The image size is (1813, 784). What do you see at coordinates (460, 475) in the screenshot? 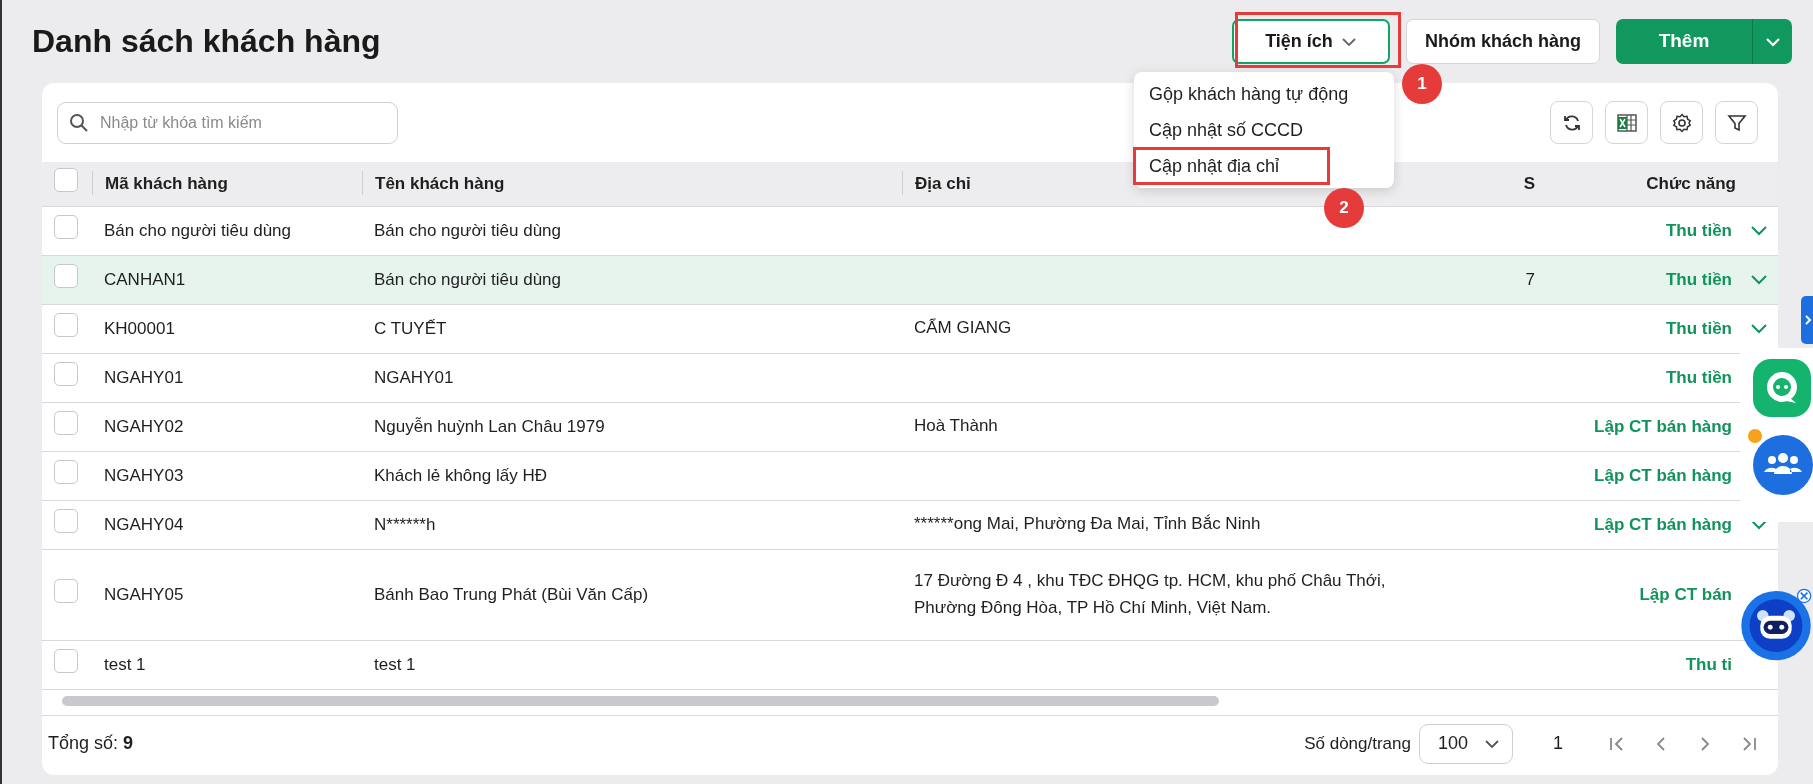
I see `customer-name: Khách lẻ không lấy HĐ` at bounding box center [460, 475].